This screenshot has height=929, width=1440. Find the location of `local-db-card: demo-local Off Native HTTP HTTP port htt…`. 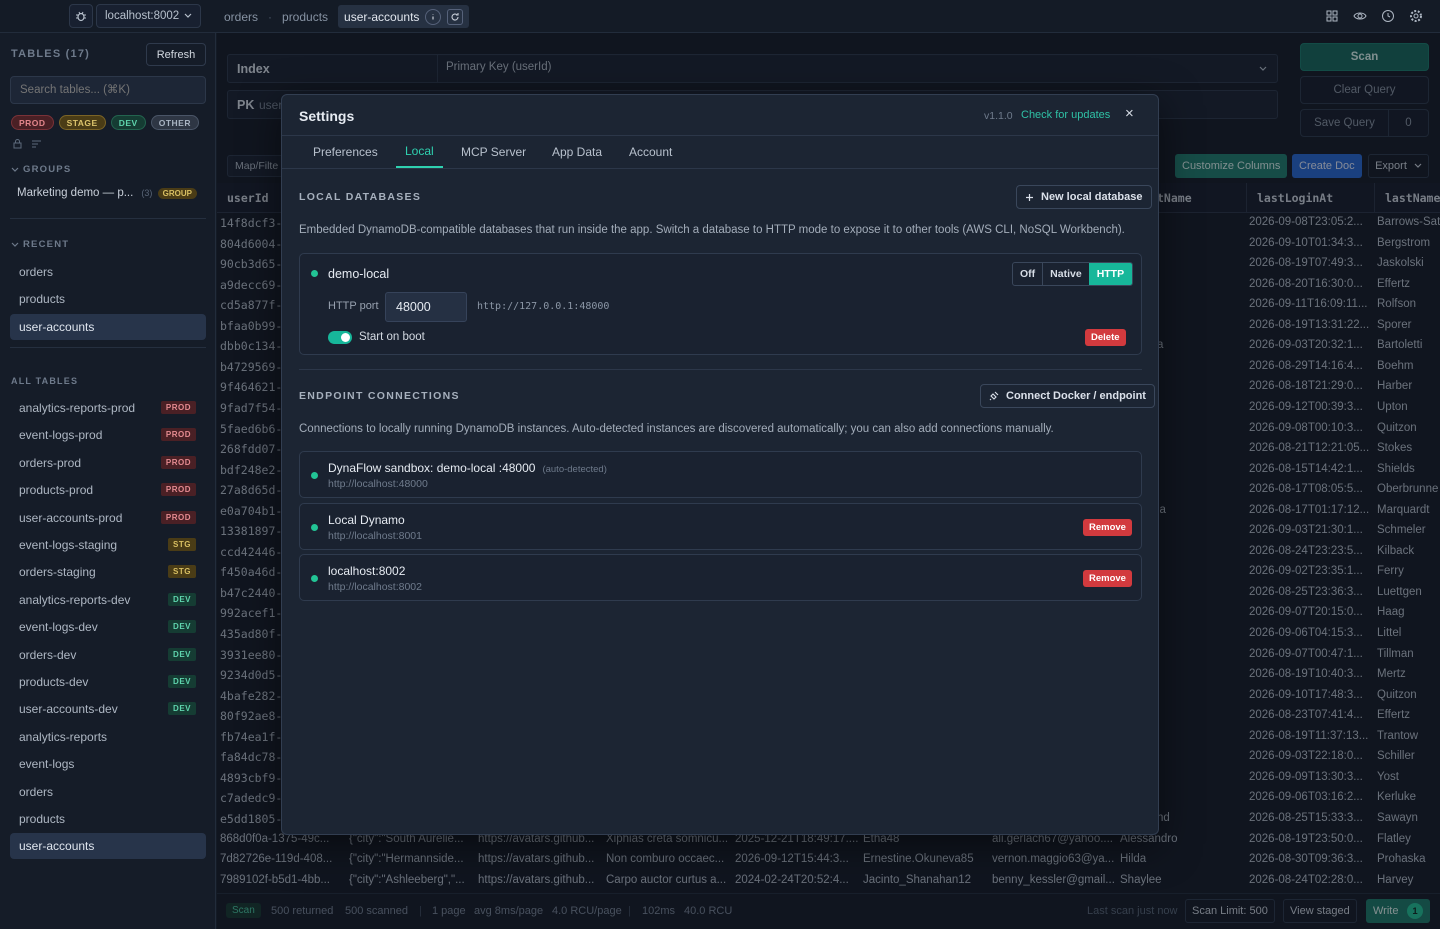

local-db-card: demo-local Off Native HTTP HTTP port htt… is located at coordinates (720, 304).